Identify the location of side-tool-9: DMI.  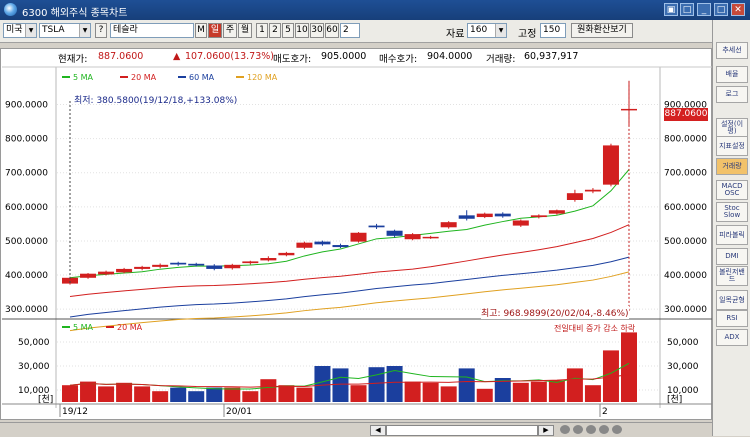
(732, 256).